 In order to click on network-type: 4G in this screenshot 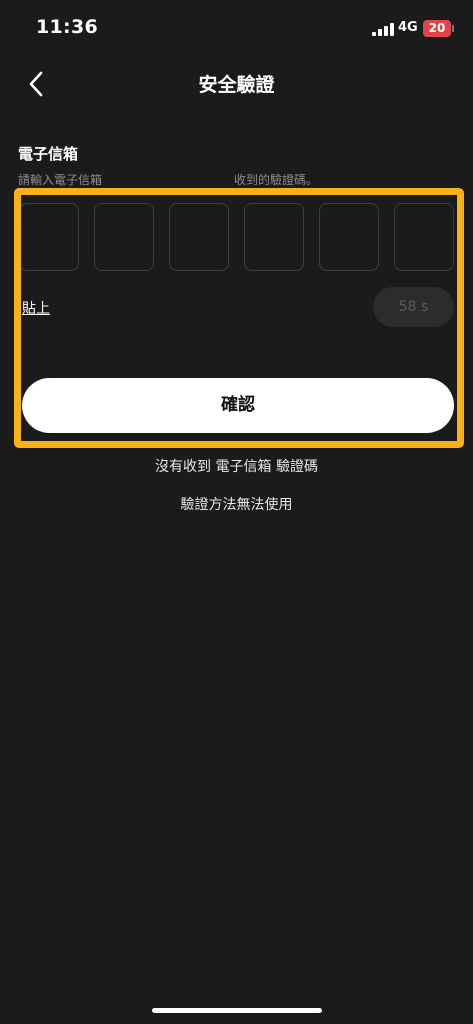, I will do `click(408, 27)`.